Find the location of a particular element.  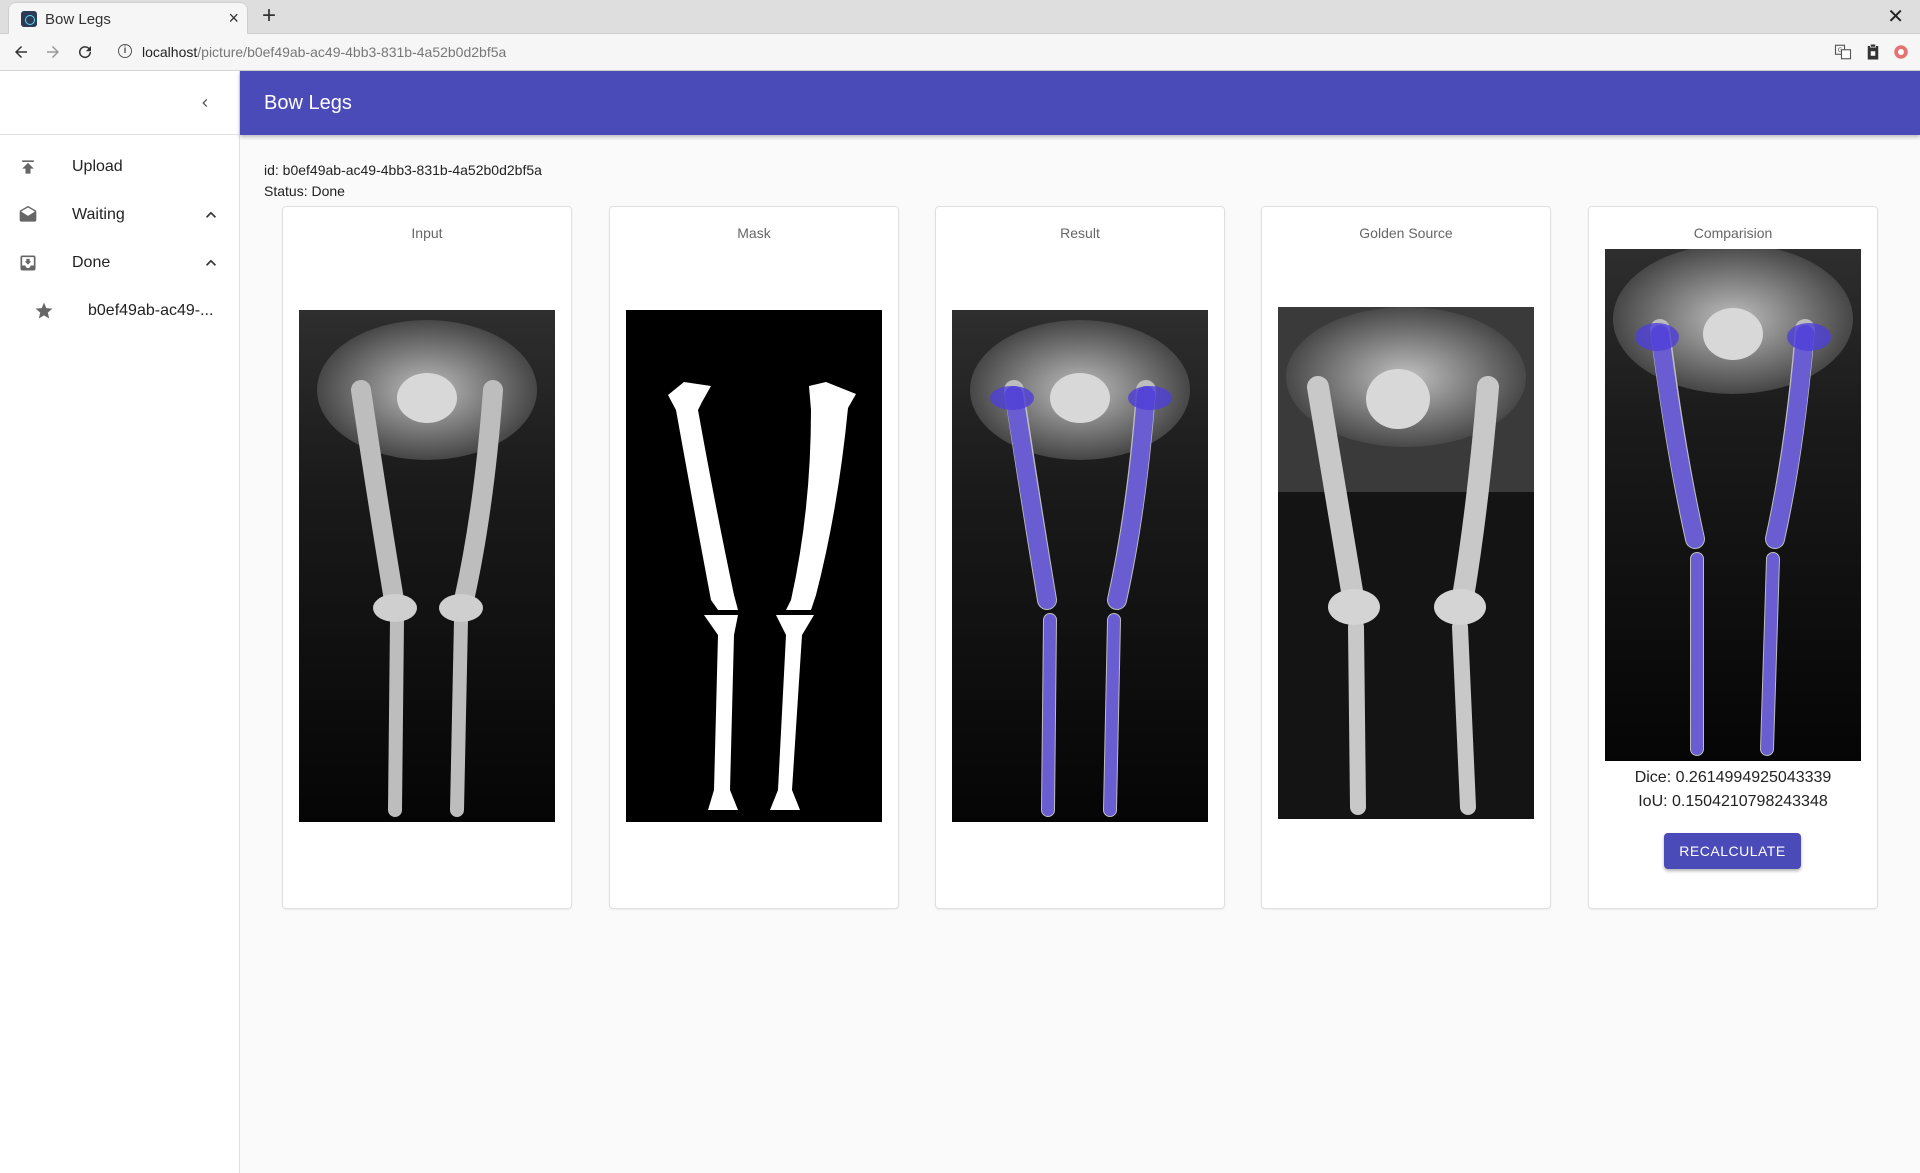

sidebar-item-label: Done is located at coordinates (91, 262).